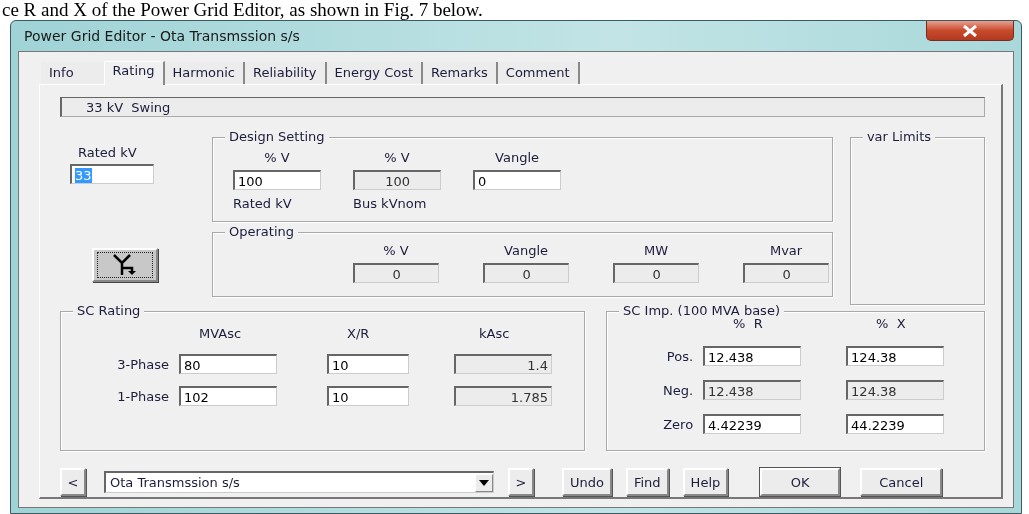  What do you see at coordinates (460, 73) in the screenshot?
I see `tab: Remarks` at bounding box center [460, 73].